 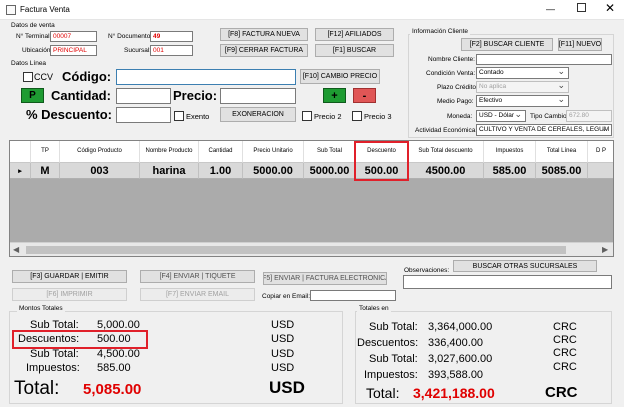 What do you see at coordinates (427, 270) in the screenshot?
I see `observaciones-label: Observaciones:` at bounding box center [427, 270].